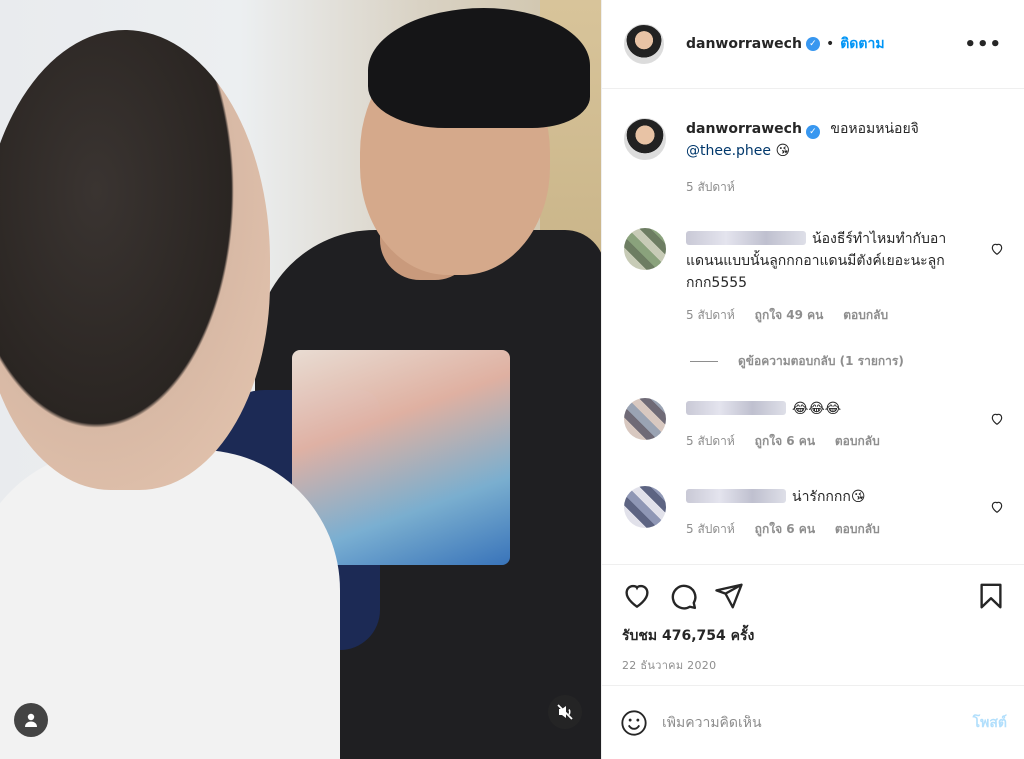  I want to click on smiley-icon, so click(634, 722).